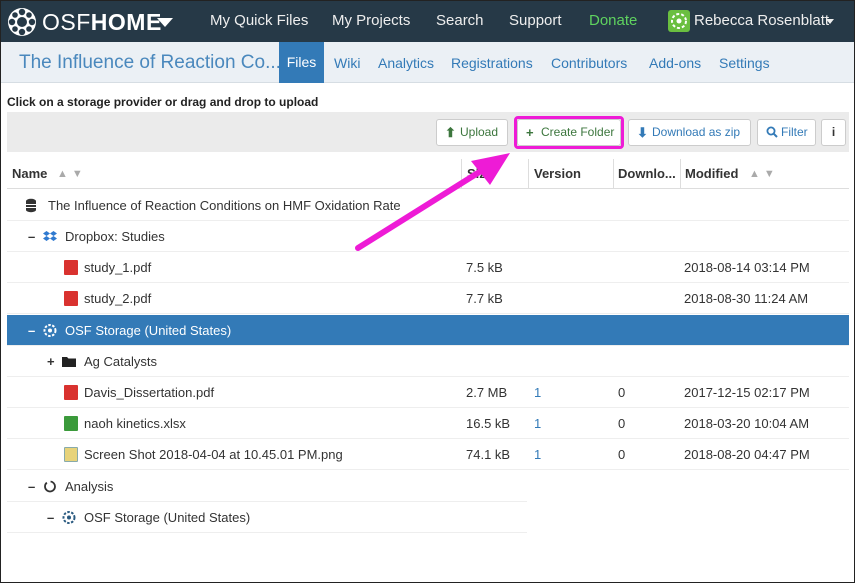  What do you see at coordinates (744, 63) in the screenshot?
I see `tab-settings: Settings` at bounding box center [744, 63].